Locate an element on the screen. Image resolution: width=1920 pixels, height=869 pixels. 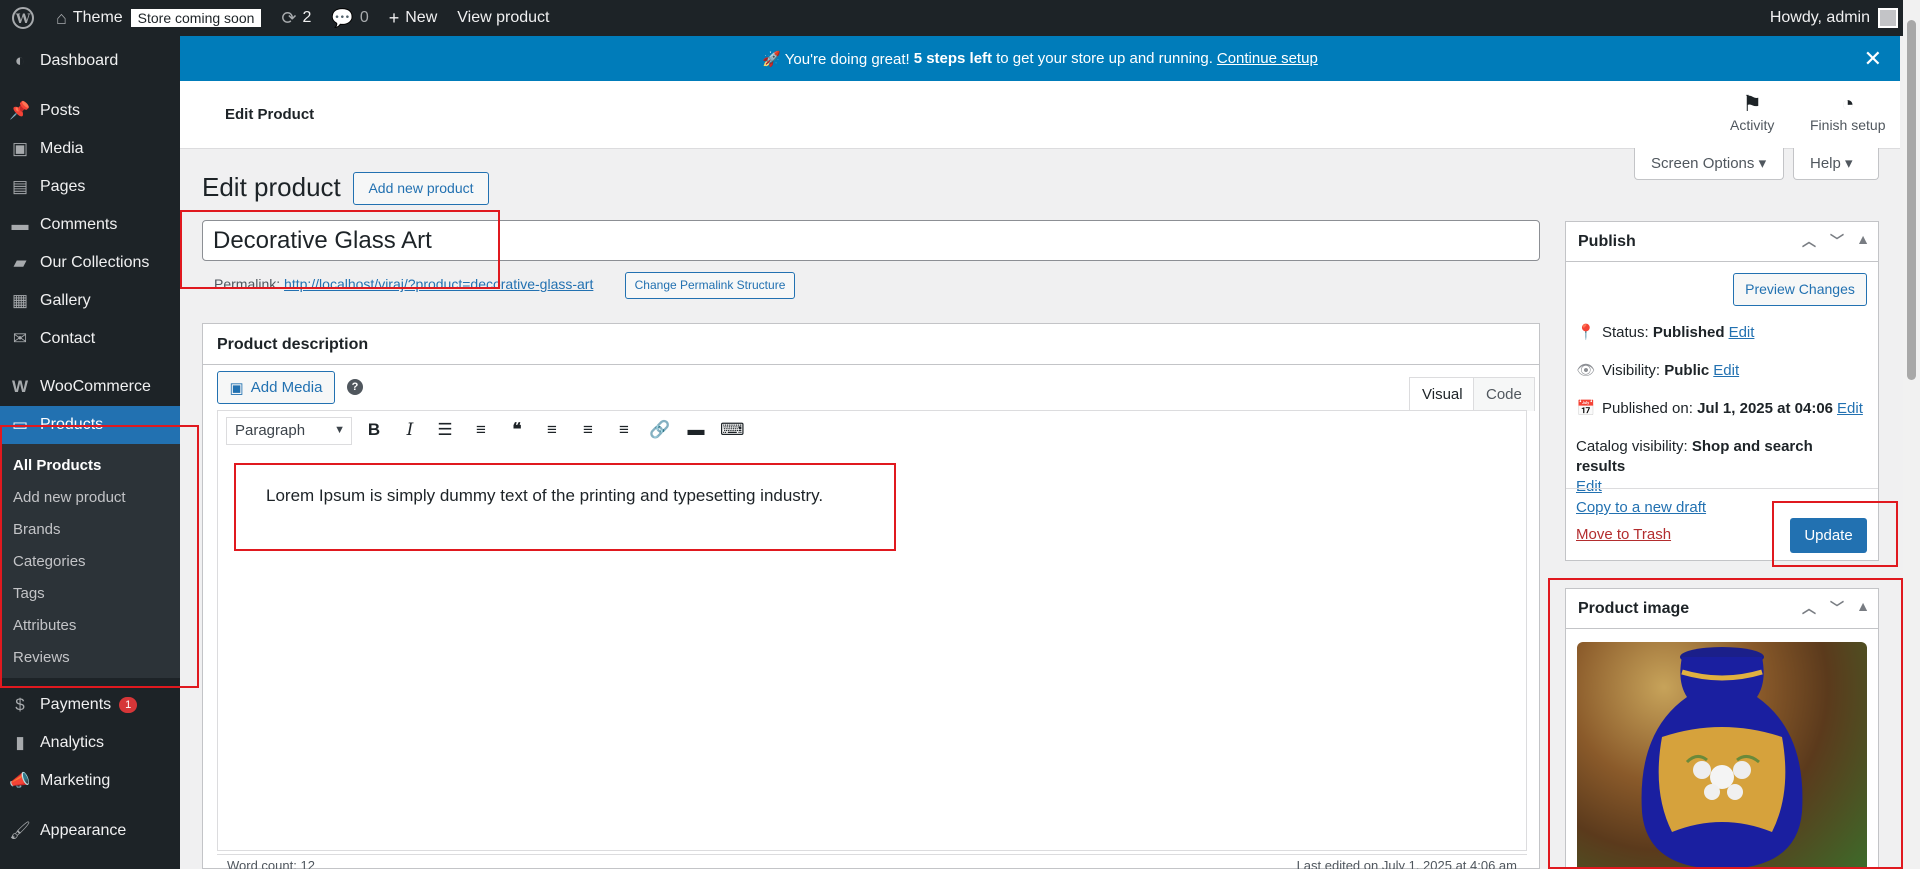
help-button: Help ▾ is located at coordinates (1836, 164).